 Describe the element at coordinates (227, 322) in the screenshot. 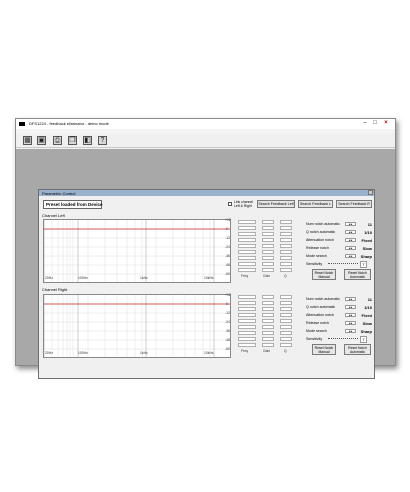

I see `db-tick: -24` at that location.